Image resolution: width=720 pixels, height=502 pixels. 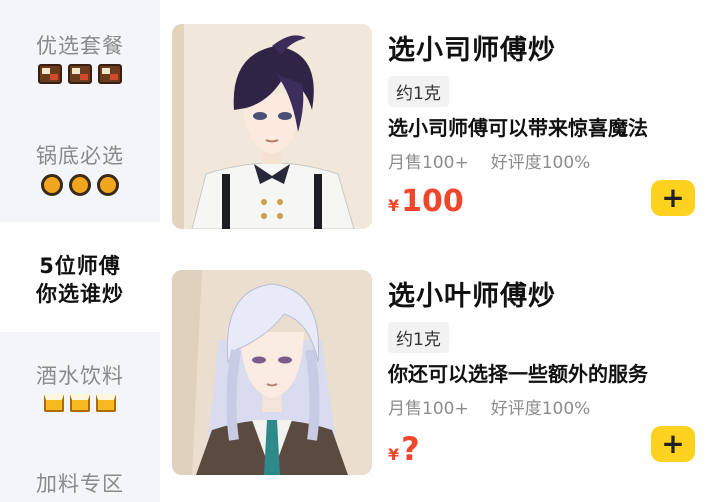 I want to click on bento-box-icon-row, so click(x=80, y=74).